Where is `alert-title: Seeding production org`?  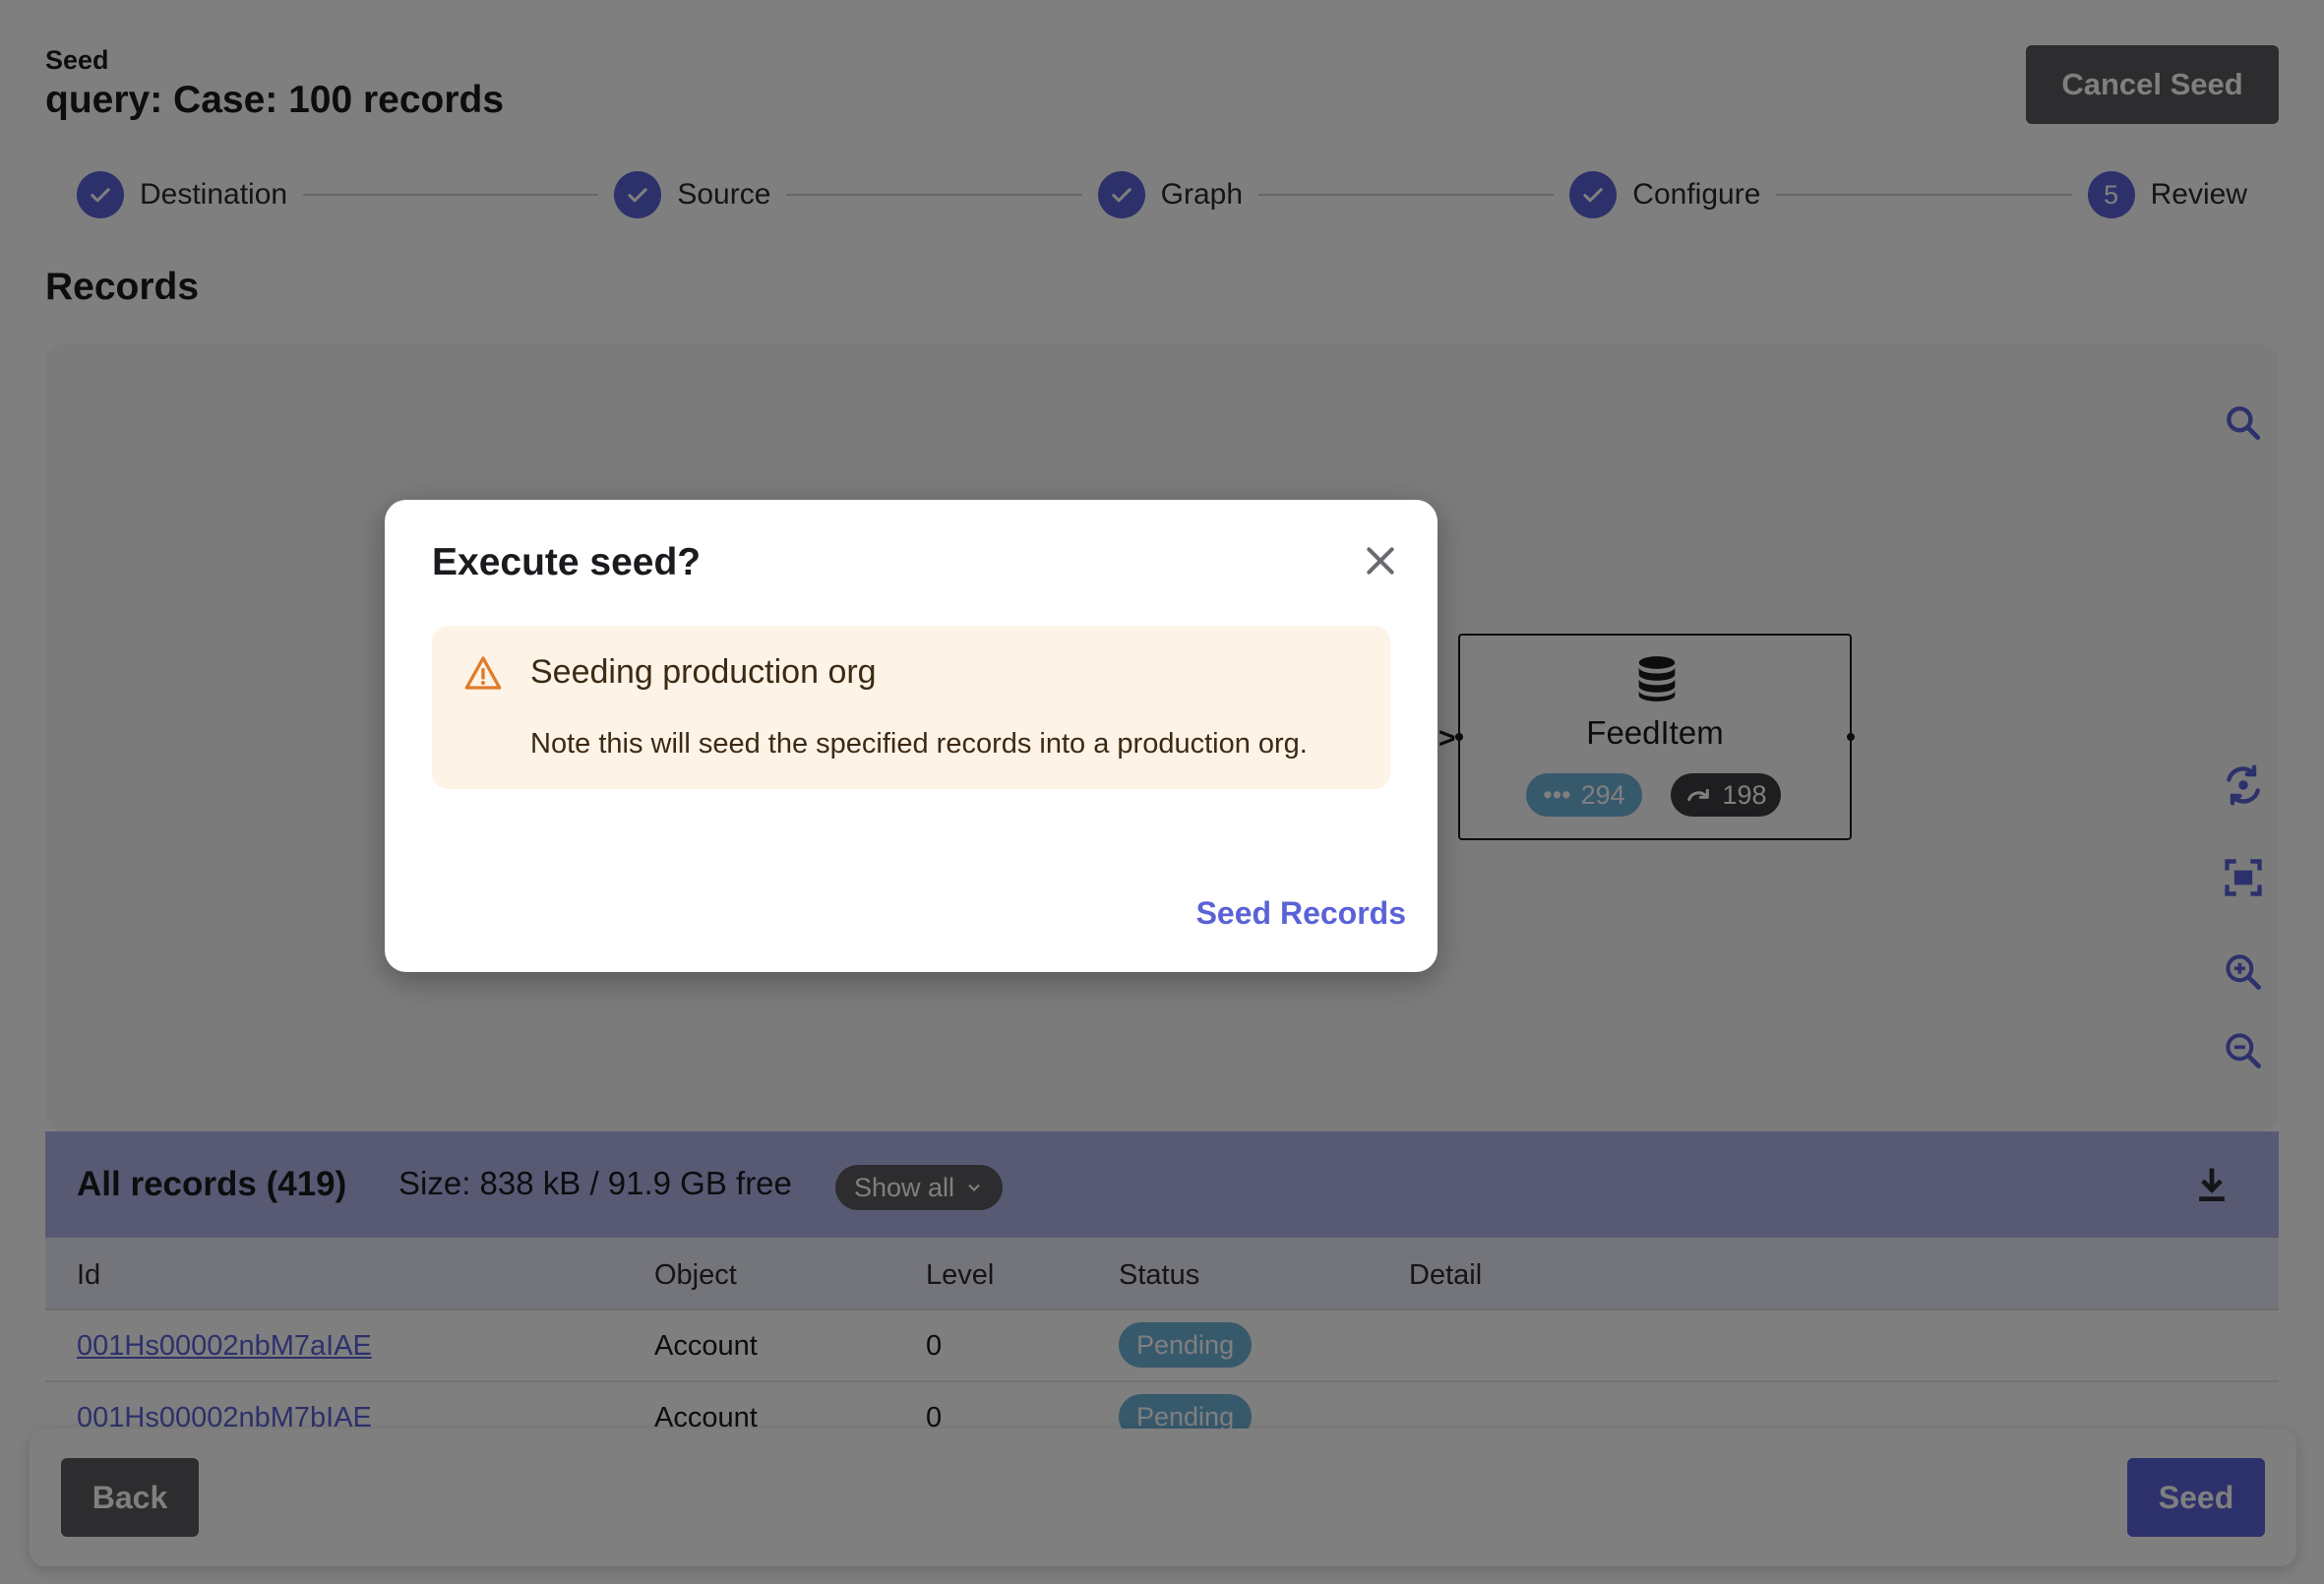
alert-title: Seeding production org is located at coordinates (703, 672).